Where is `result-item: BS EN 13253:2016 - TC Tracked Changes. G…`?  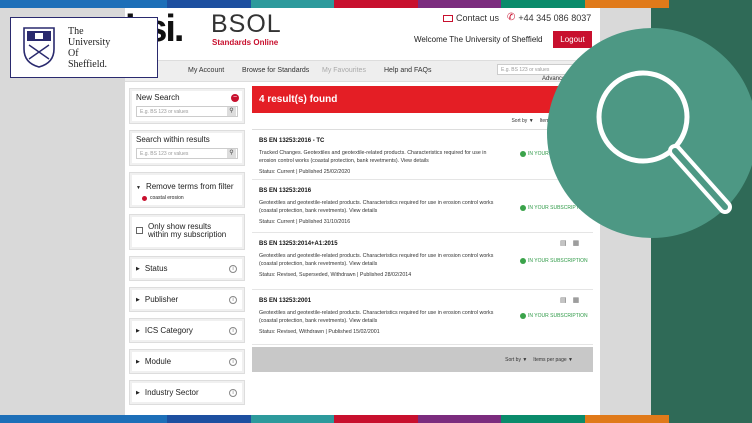
result-item: BS EN 13253:2016 - TC Tracked Changes. G… is located at coordinates (422, 155).